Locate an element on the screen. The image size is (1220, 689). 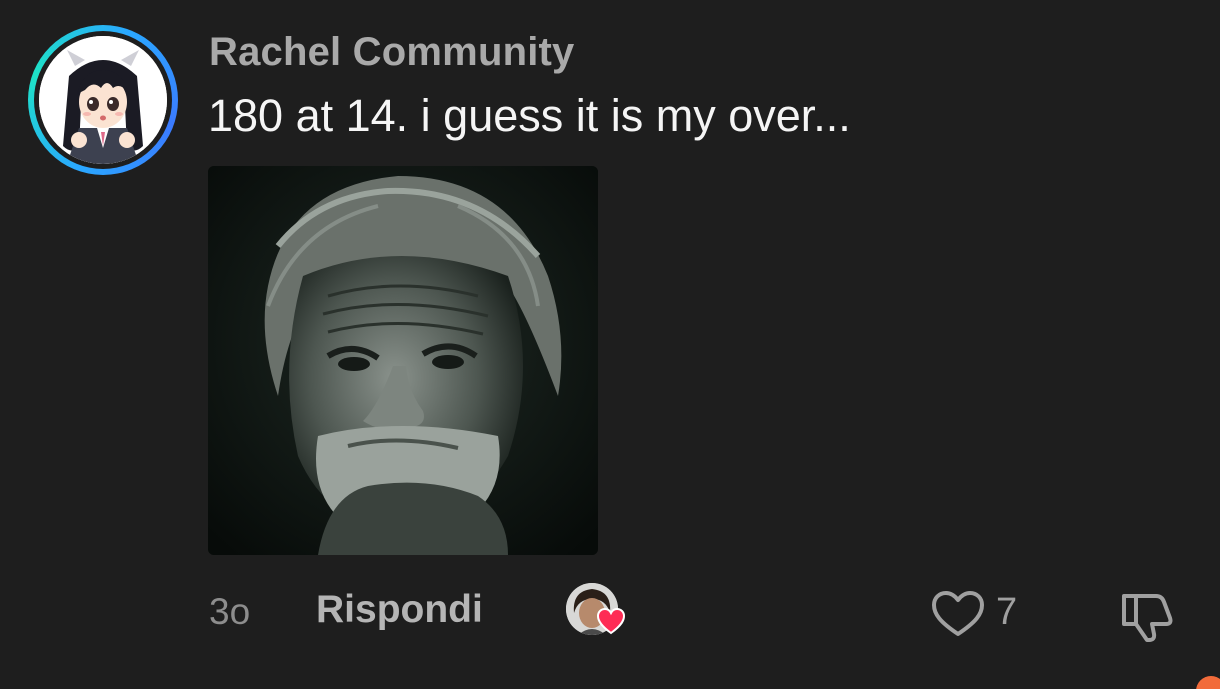
creator-liked-badge is located at coordinates (597, 611).